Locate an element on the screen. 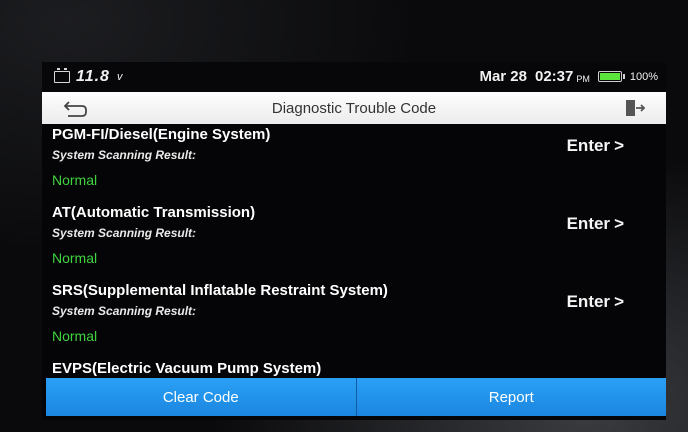 The width and height of the screenshot is (688, 432). exit-door-icon is located at coordinates (636, 108).